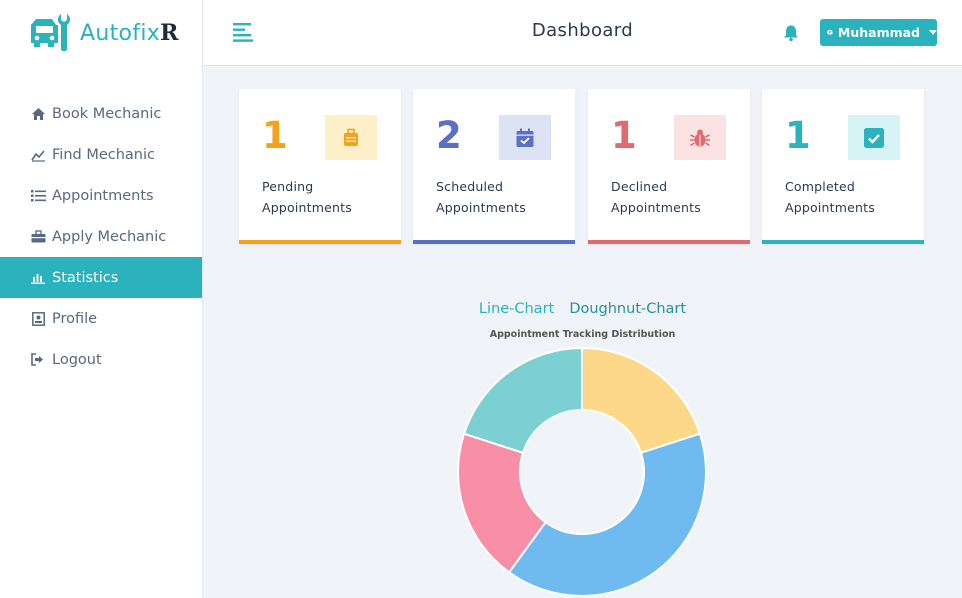 The width and height of the screenshot is (962, 598). What do you see at coordinates (656, 197) in the screenshot?
I see `stat-label: Declined Appointments` at bounding box center [656, 197].